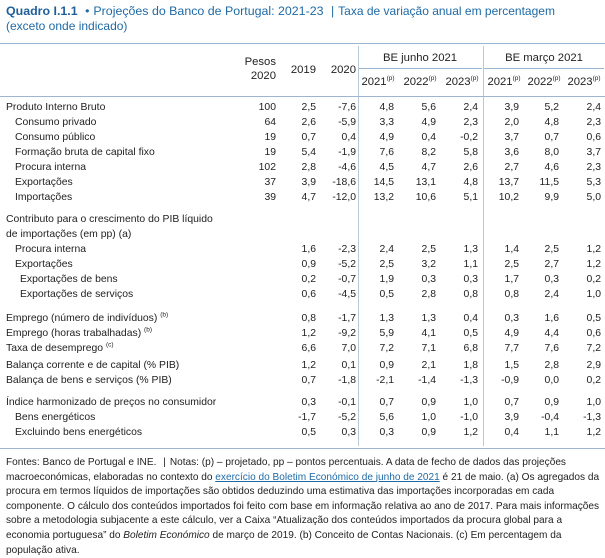 Image resolution: width=605 pixels, height=558 pixels. Describe the element at coordinates (67, 26) in the screenshot. I see `title-unit-note: (exceto onde indicado)` at that location.